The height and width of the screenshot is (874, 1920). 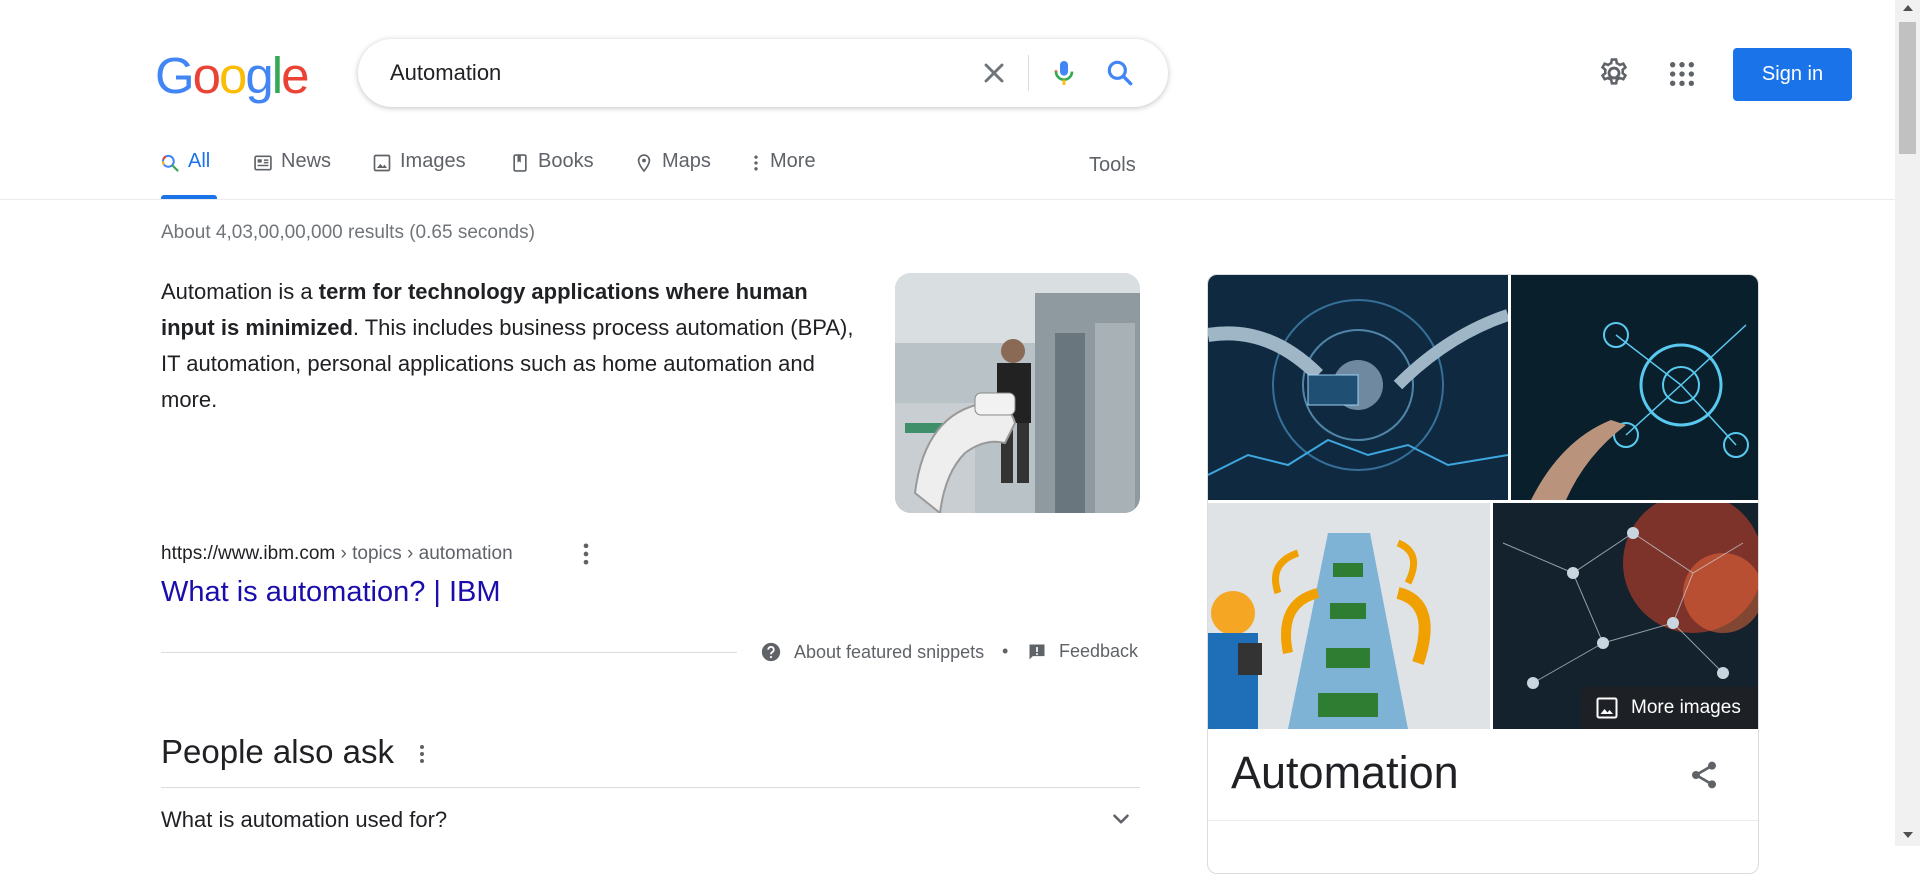 What do you see at coordinates (1121, 819) in the screenshot?
I see `chevron-down-icon` at bounding box center [1121, 819].